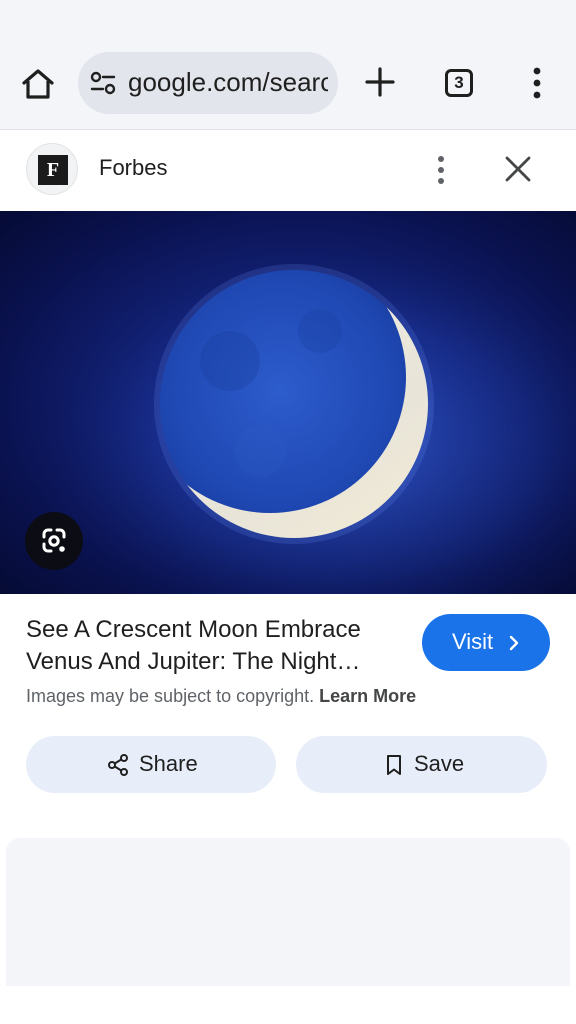 The width and height of the screenshot is (576, 1024). I want to click on share-label: Share, so click(168, 763).